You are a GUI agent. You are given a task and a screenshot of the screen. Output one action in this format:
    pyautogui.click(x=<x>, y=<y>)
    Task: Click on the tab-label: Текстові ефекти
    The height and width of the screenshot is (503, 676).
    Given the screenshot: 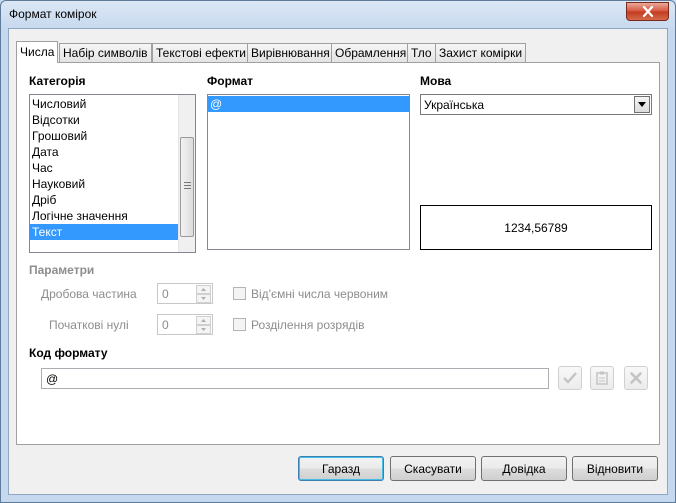 What is the action you would take?
    pyautogui.click(x=201, y=53)
    